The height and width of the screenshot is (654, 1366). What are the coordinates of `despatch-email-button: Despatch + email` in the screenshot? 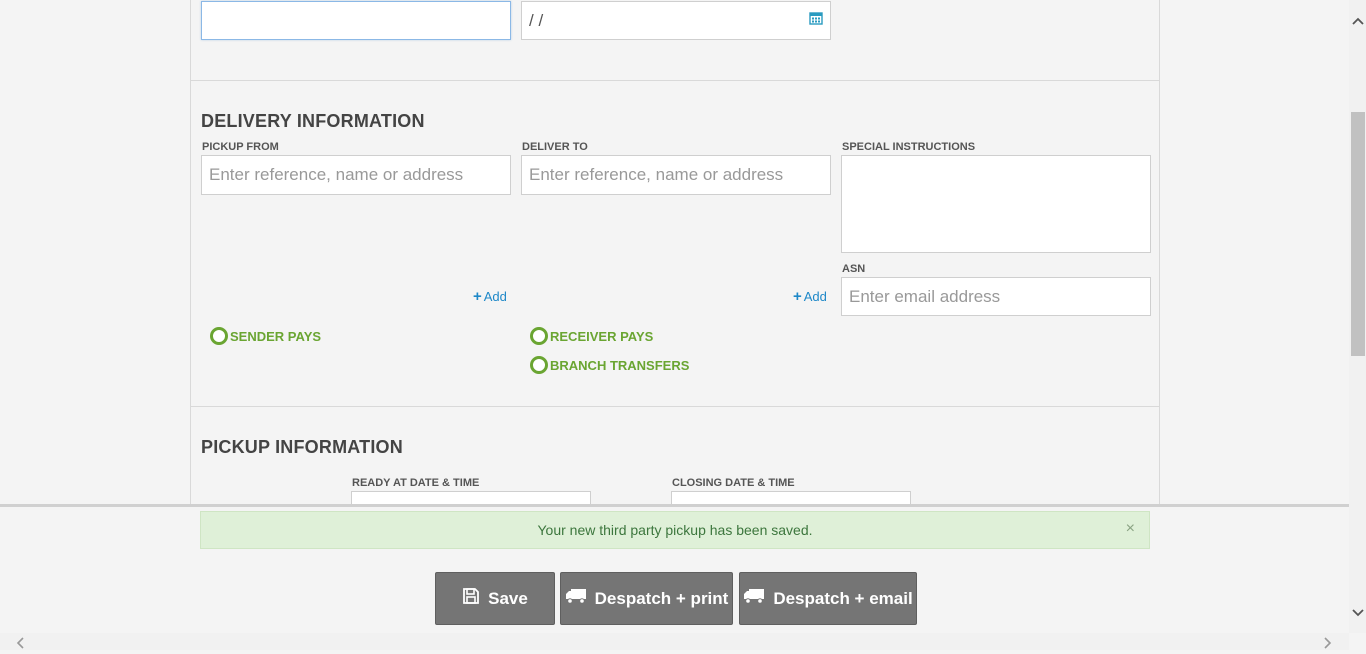 It's located at (828, 598).